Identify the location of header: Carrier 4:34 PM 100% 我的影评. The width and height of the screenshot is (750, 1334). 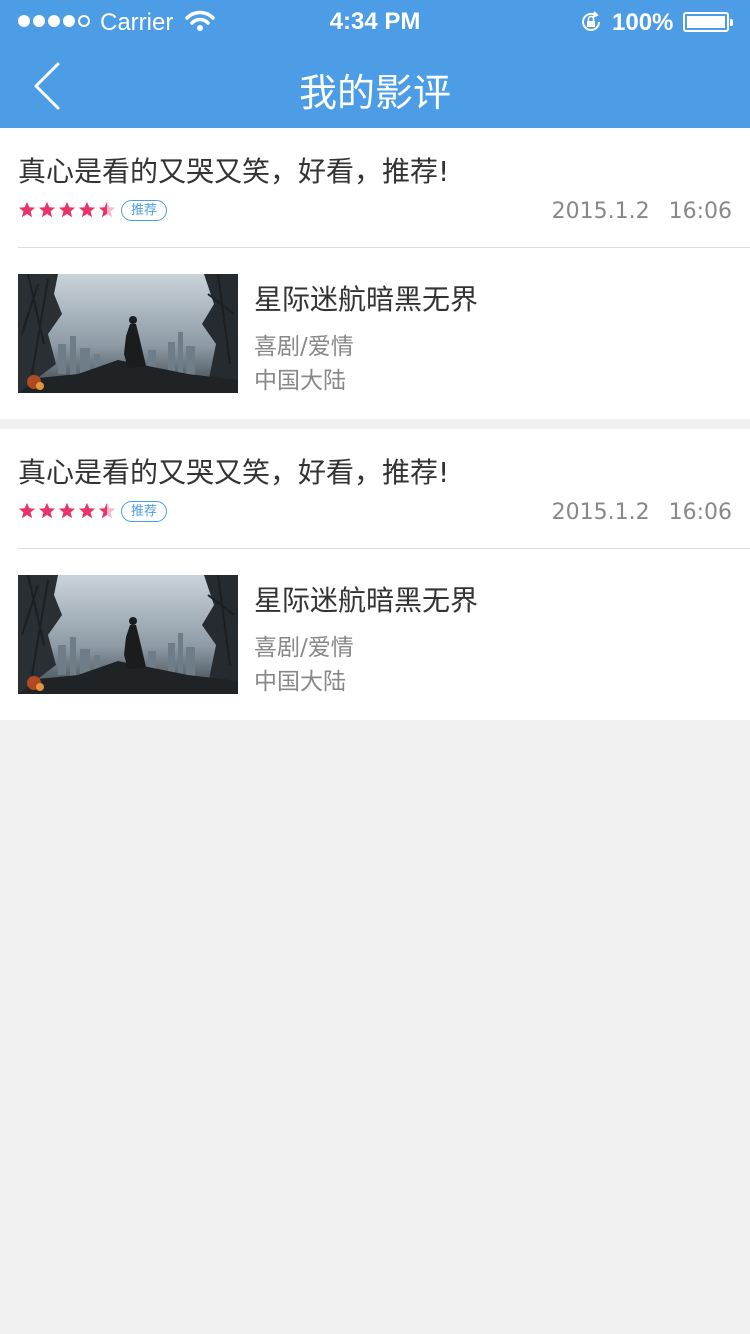
(375, 64).